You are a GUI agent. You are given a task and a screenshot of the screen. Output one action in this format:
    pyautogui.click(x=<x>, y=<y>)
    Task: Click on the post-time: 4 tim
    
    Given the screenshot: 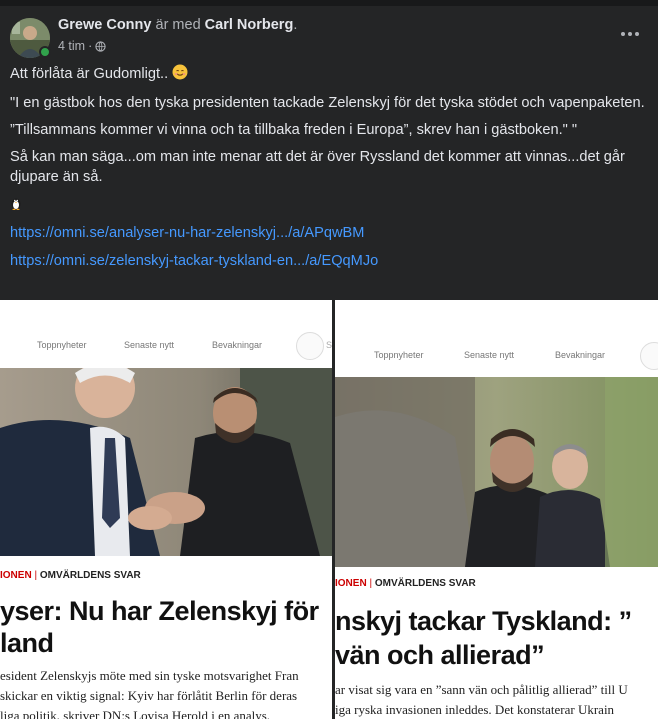 What is the action you would take?
    pyautogui.click(x=71, y=46)
    